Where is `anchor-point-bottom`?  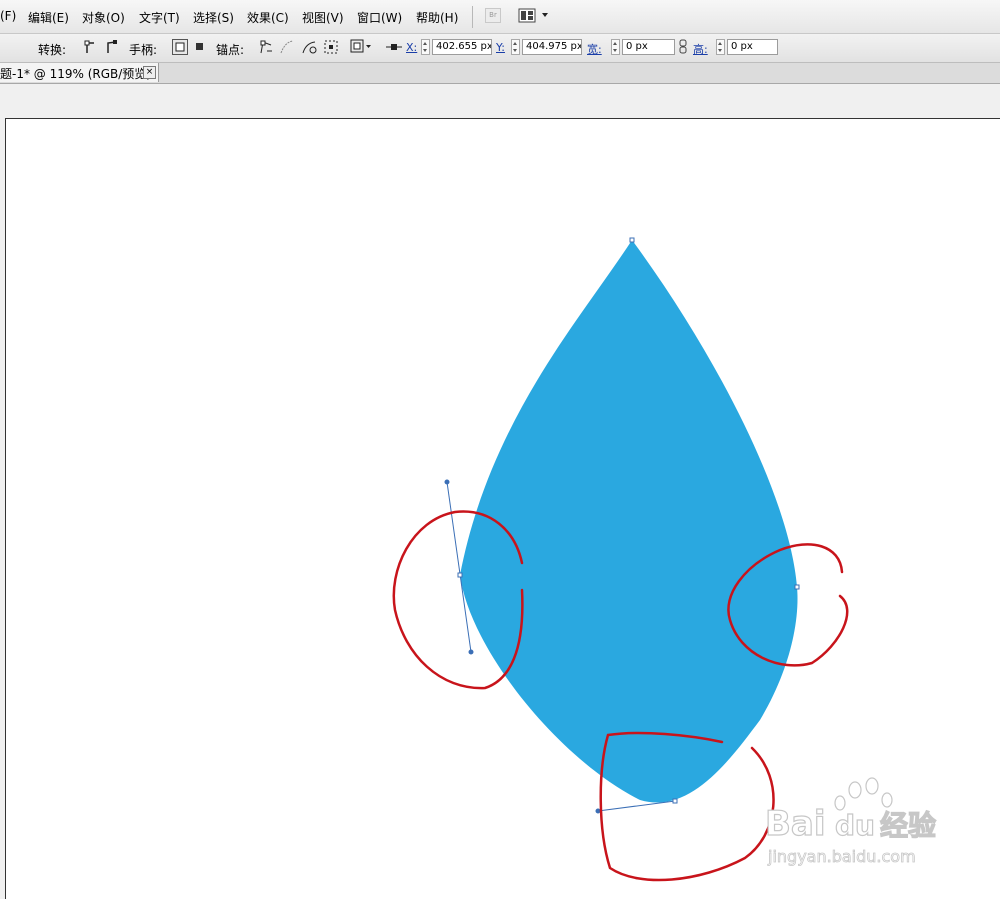 anchor-point-bottom is located at coordinates (675, 801).